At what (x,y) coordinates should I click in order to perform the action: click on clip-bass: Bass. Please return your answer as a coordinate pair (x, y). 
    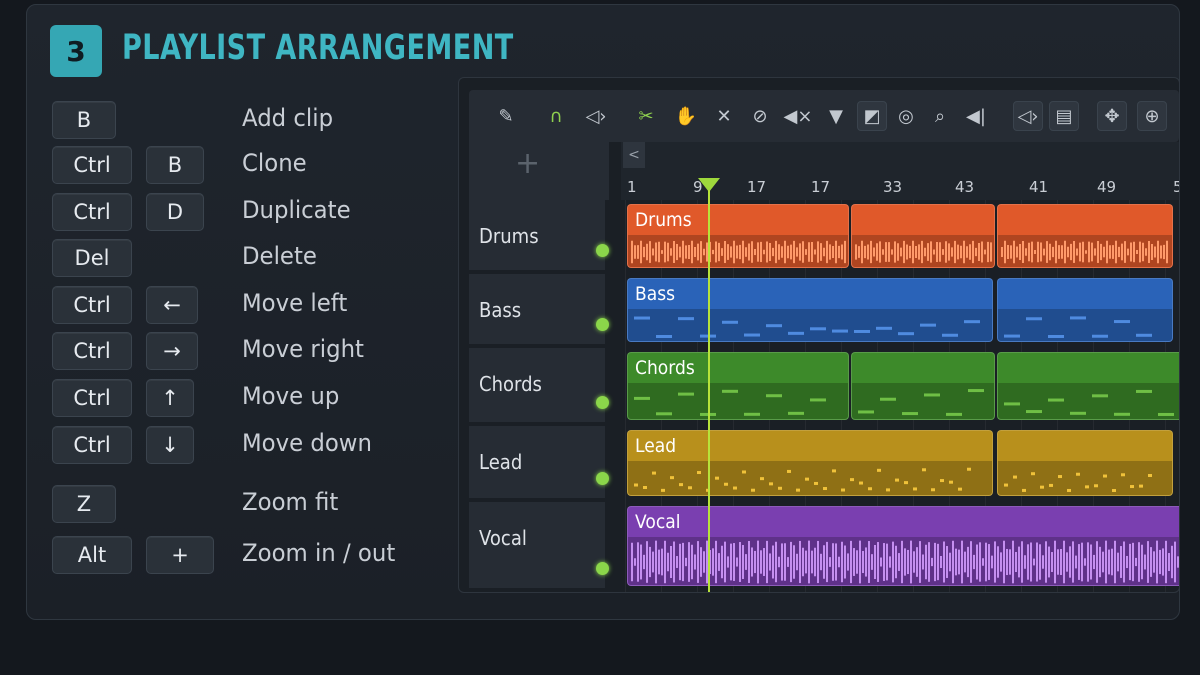
    Looking at the image, I should click on (810, 310).